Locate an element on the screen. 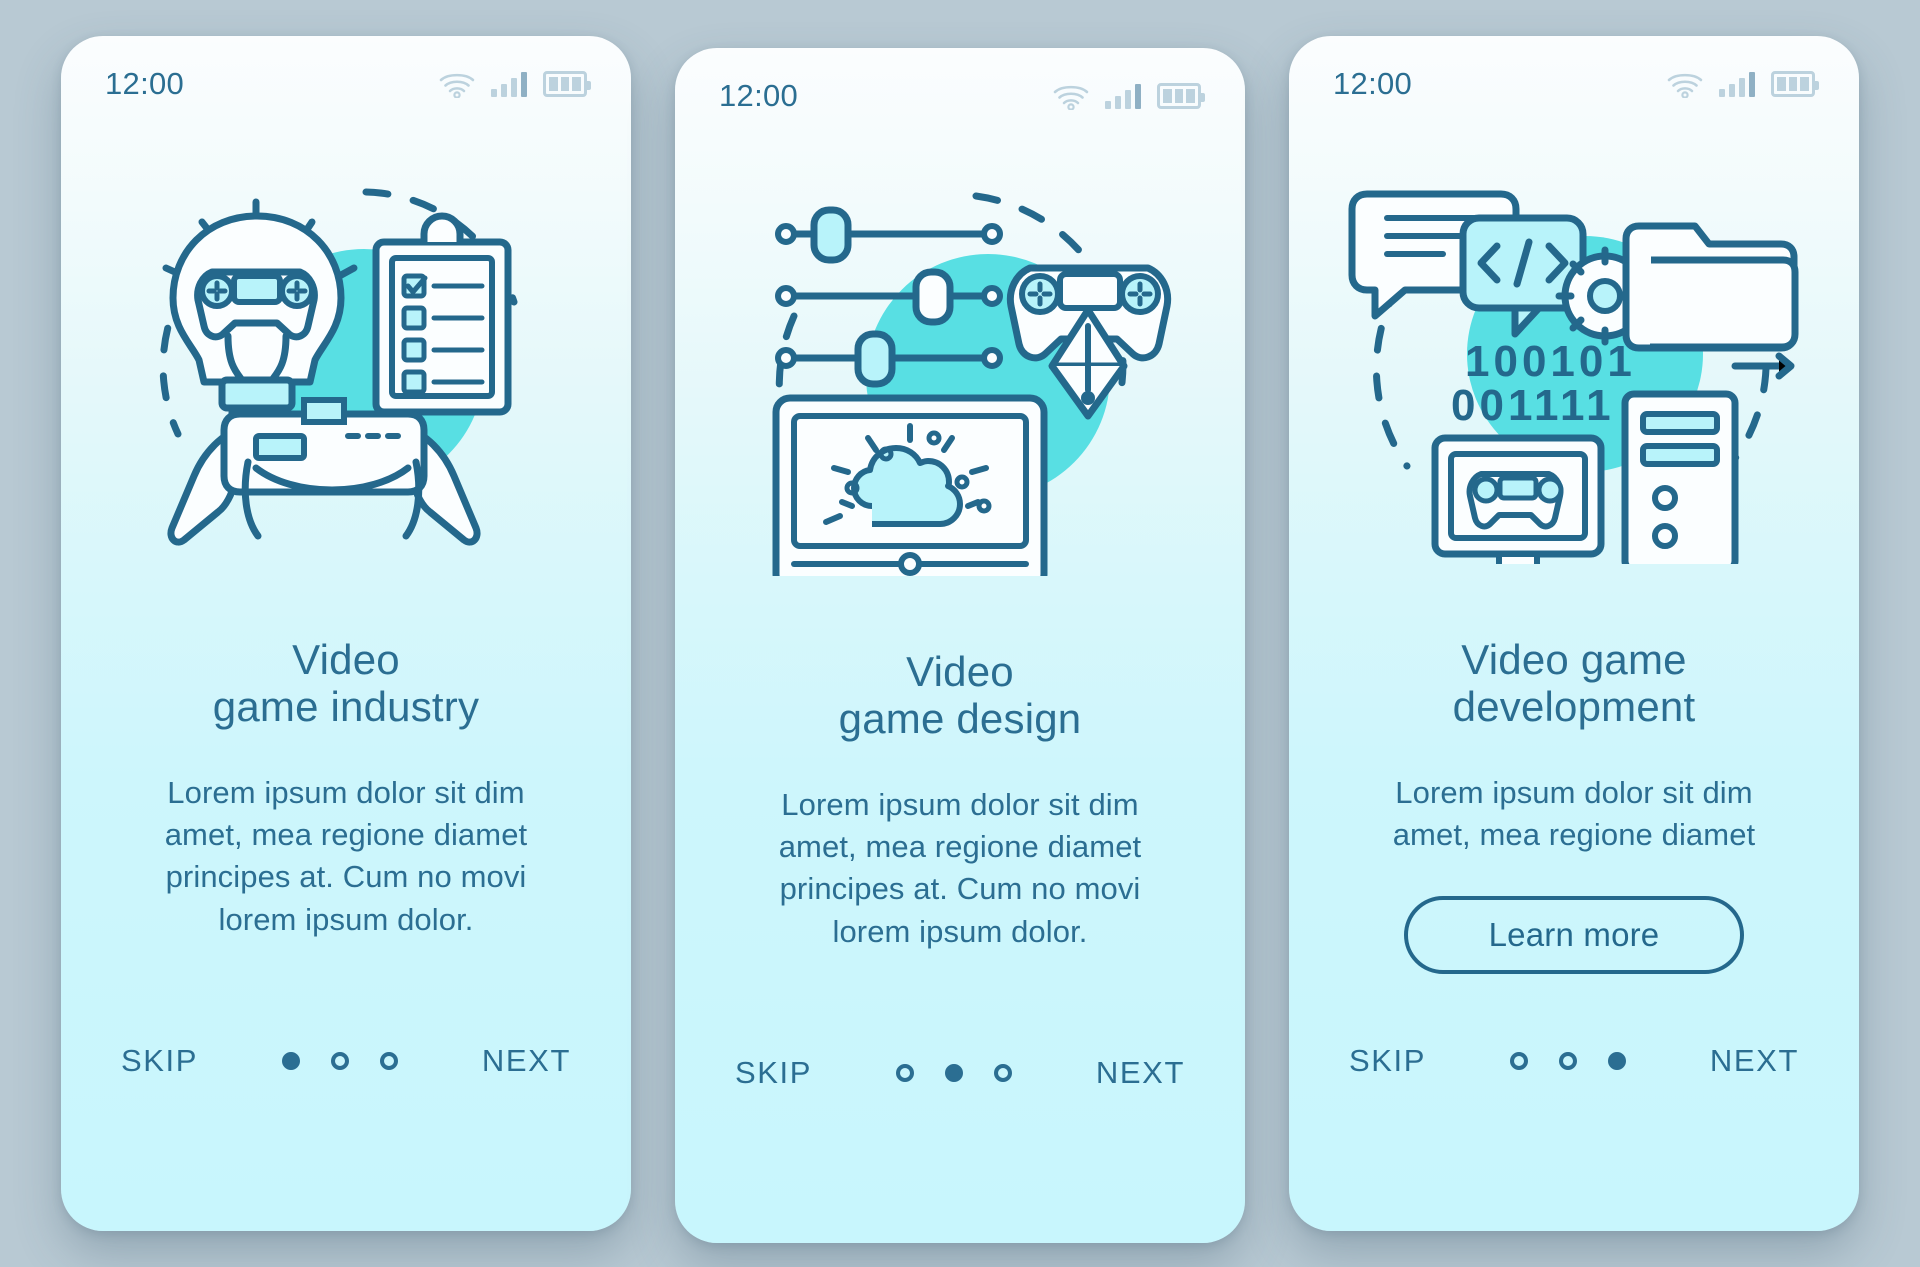  screen-3-footer-nav: SKIP NEXT is located at coordinates (1574, 1061).